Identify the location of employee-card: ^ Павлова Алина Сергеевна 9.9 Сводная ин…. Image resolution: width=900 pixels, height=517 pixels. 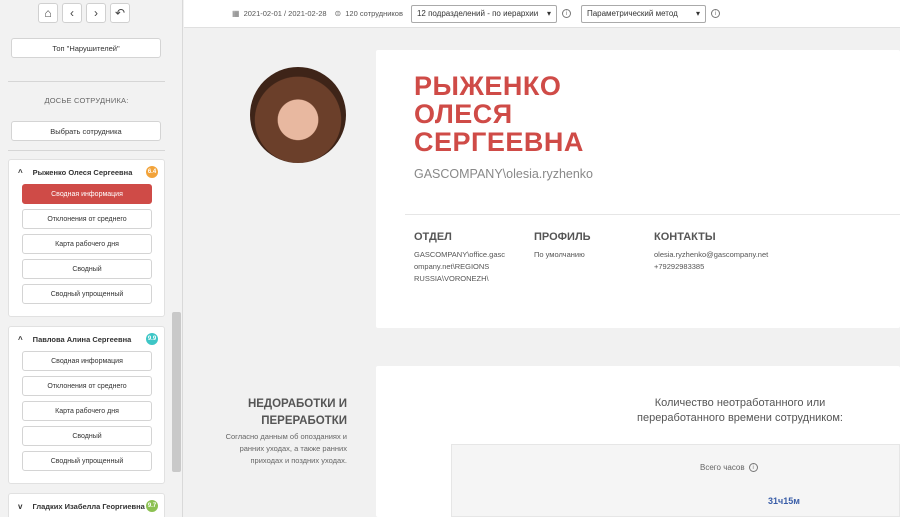
(86, 405).